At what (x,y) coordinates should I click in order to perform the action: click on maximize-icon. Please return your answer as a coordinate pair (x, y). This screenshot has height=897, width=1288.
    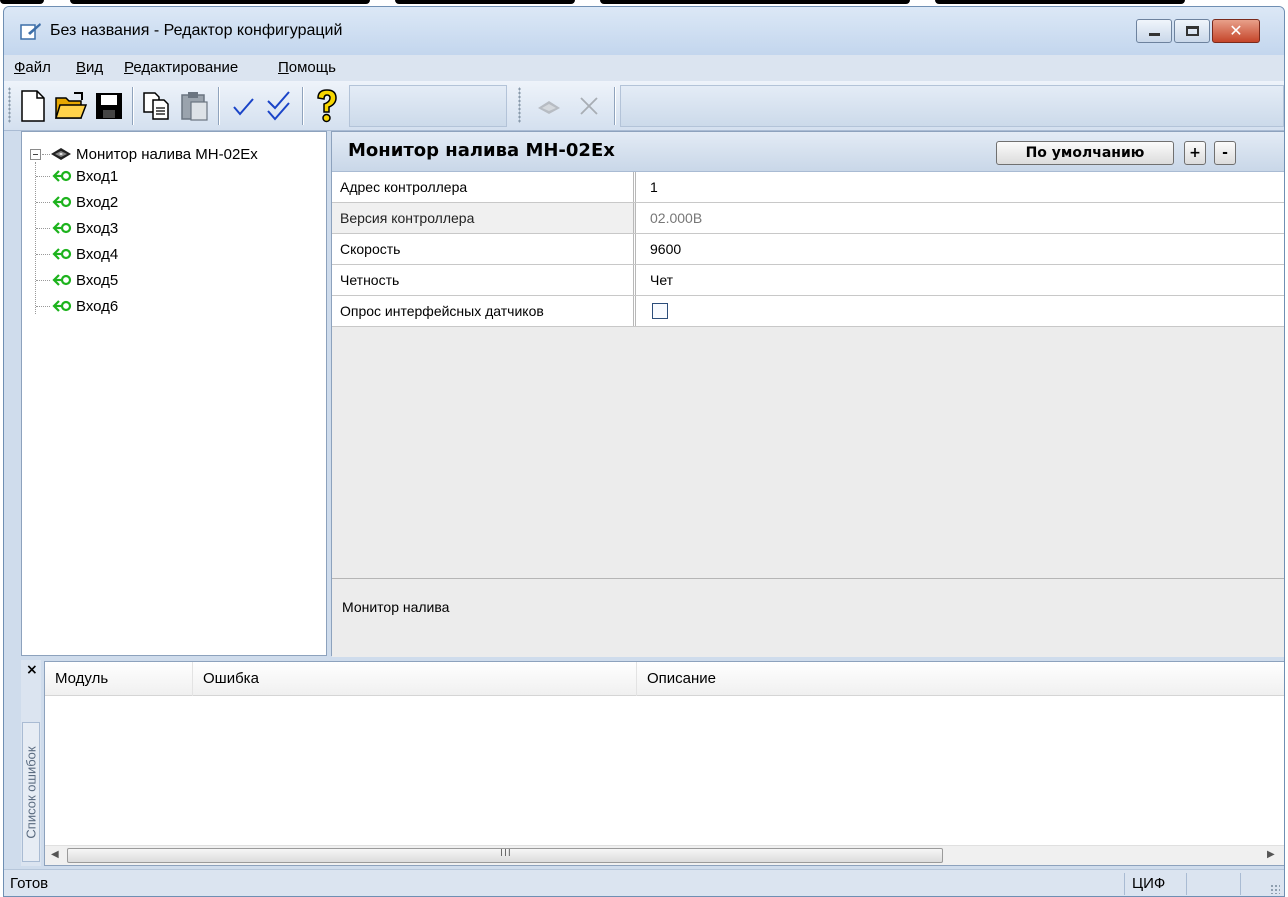
    Looking at the image, I should click on (1192, 31).